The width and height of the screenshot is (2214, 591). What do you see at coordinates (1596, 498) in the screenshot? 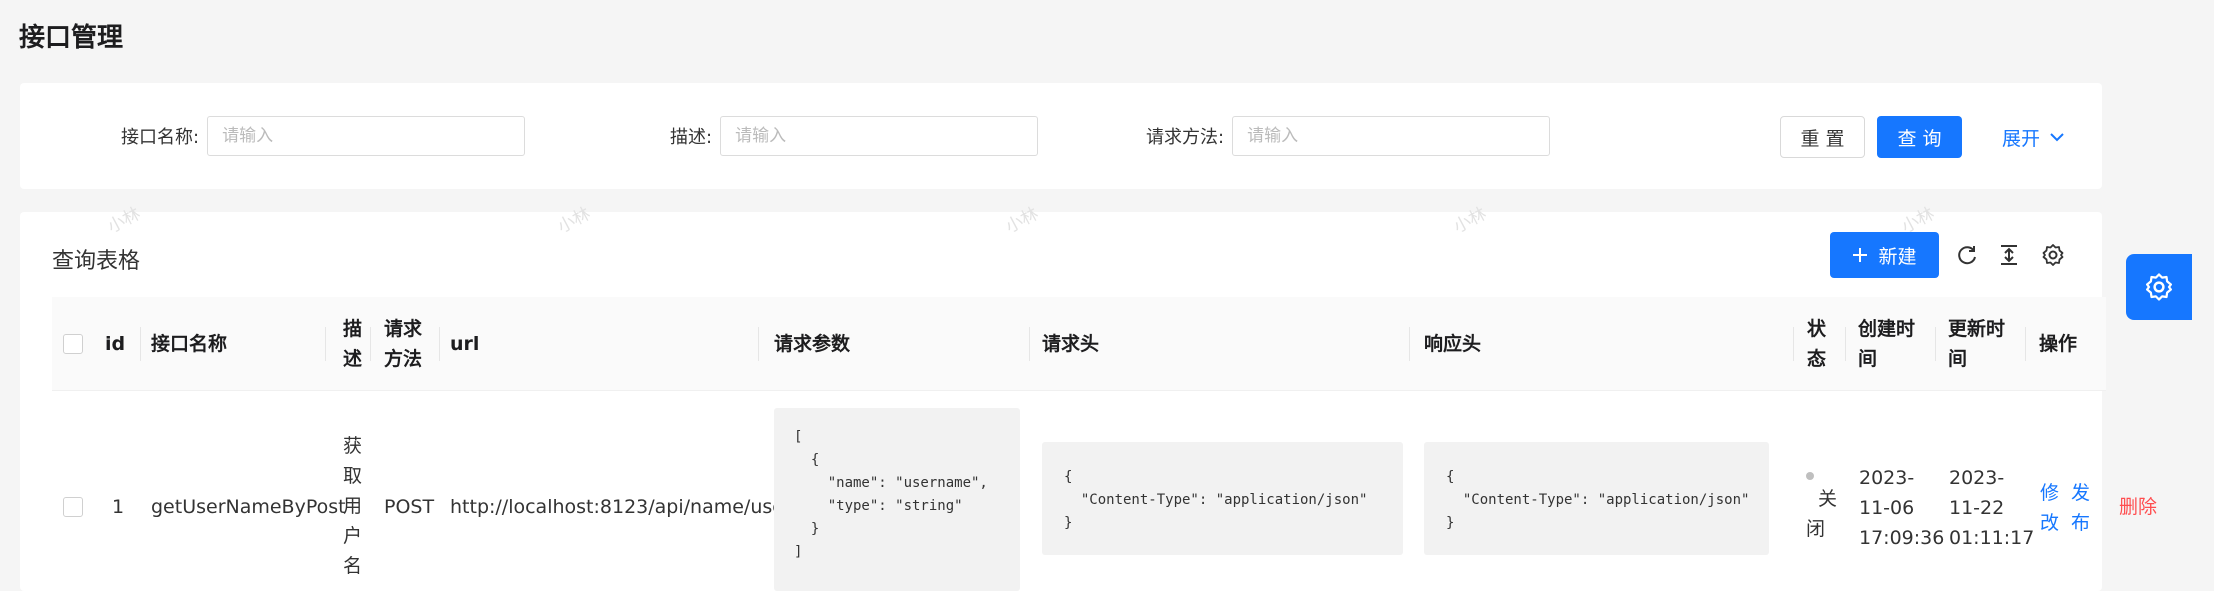
I see `cell-resp-header: { "Content-Type": "application/json" }` at bounding box center [1596, 498].